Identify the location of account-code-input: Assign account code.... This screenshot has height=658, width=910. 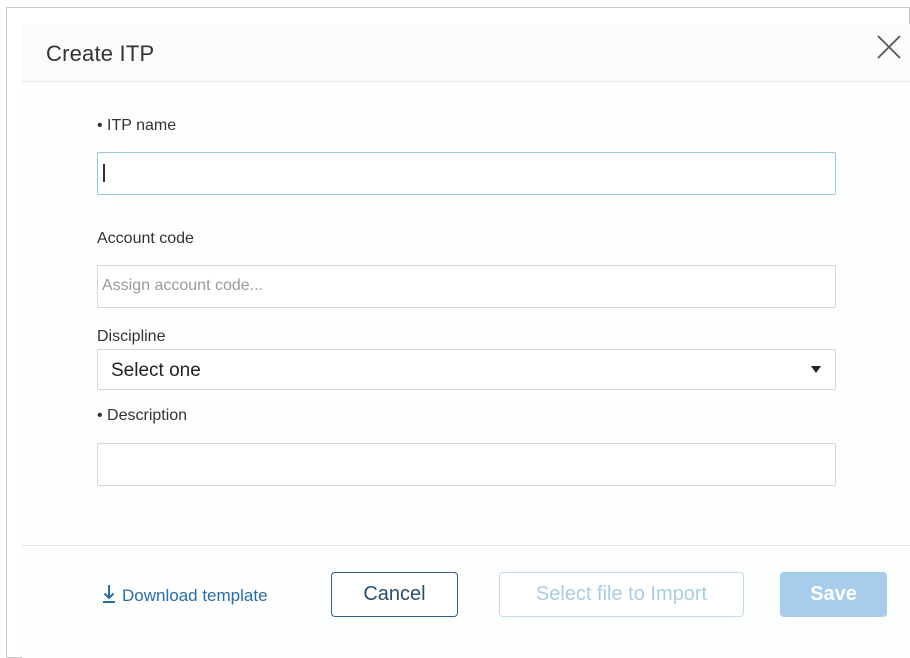
(466, 286).